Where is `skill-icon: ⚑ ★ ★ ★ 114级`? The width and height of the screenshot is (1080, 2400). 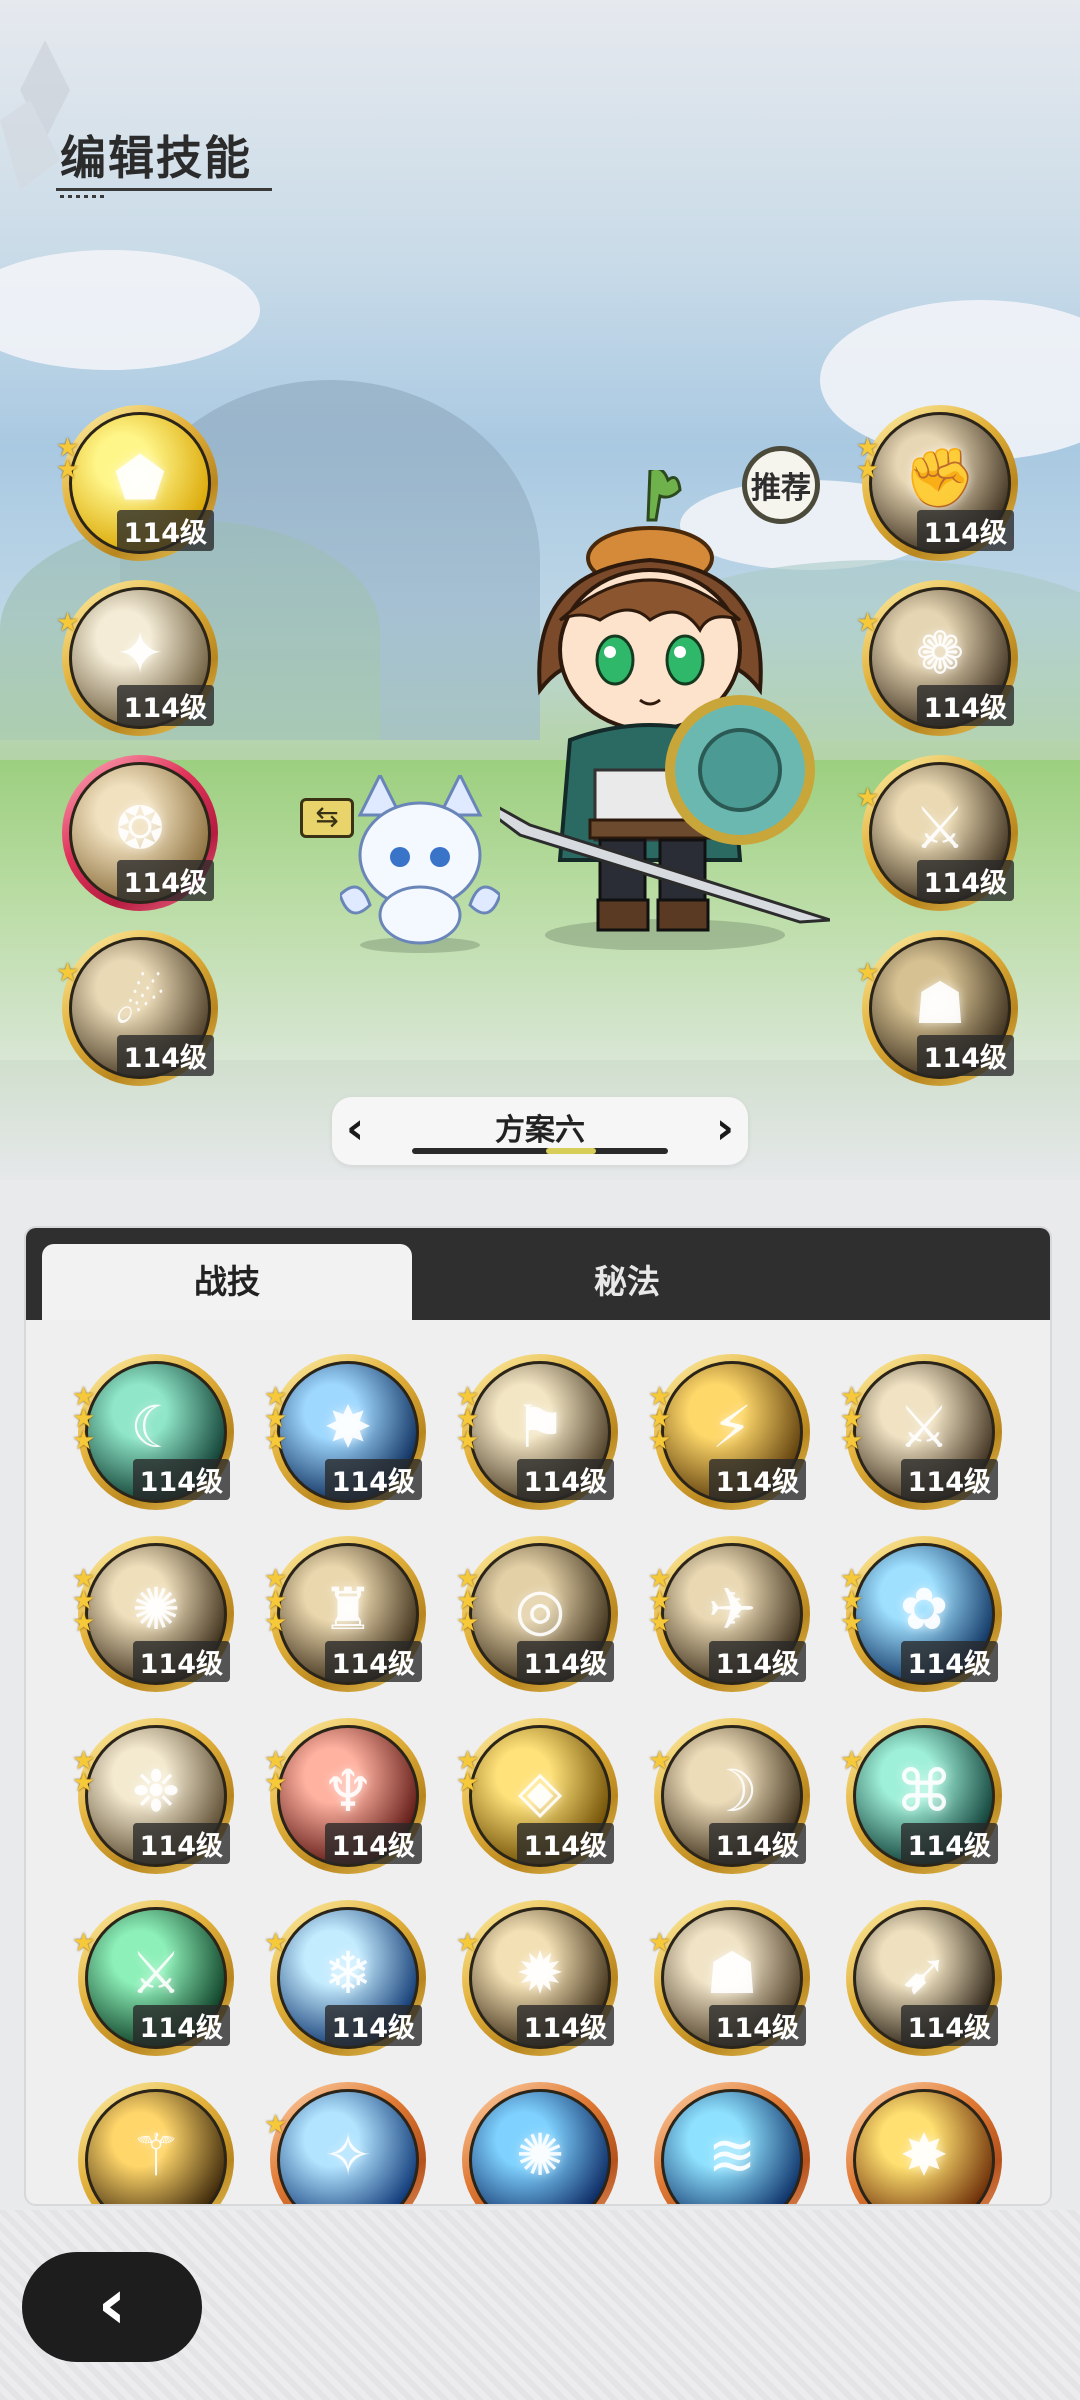 skill-icon: ⚑ ★ ★ ★ 114级 is located at coordinates (537, 1432).